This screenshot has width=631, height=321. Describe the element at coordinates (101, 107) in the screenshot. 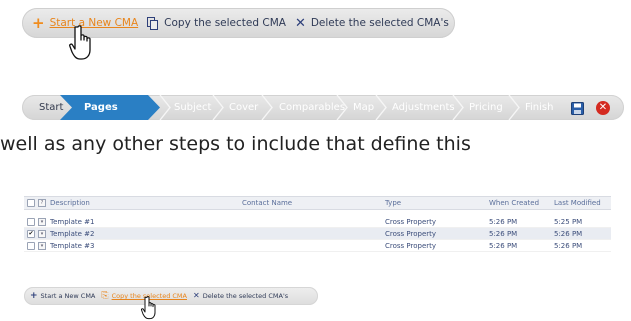

I see `step-pages: Pages` at that location.